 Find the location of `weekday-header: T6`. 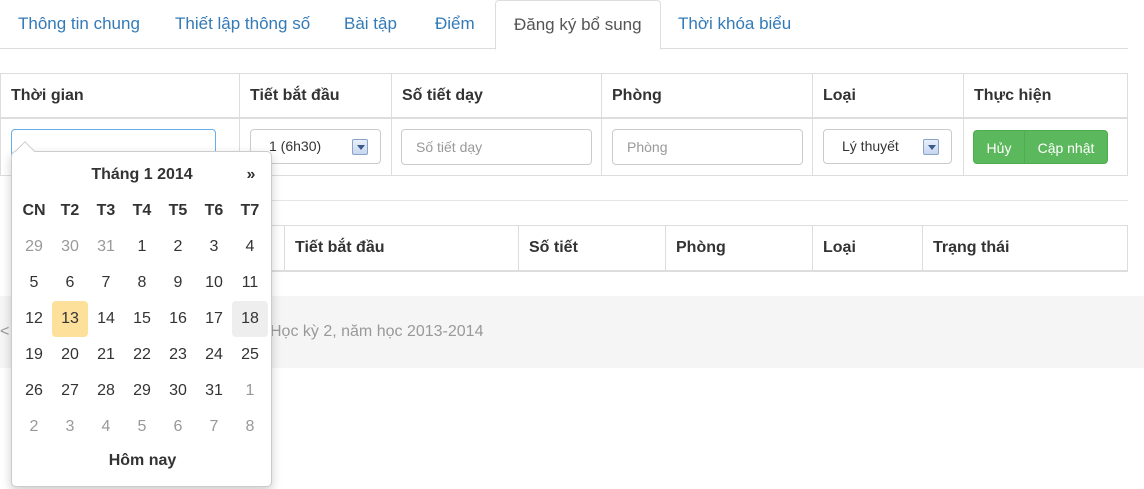

weekday-header: T6 is located at coordinates (214, 210).